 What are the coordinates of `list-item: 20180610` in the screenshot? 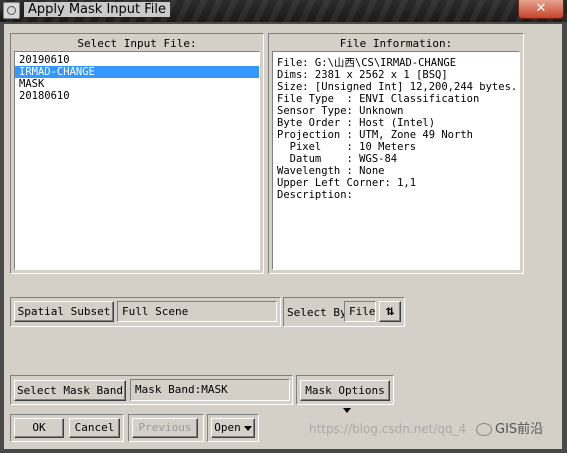 It's located at (137, 96).